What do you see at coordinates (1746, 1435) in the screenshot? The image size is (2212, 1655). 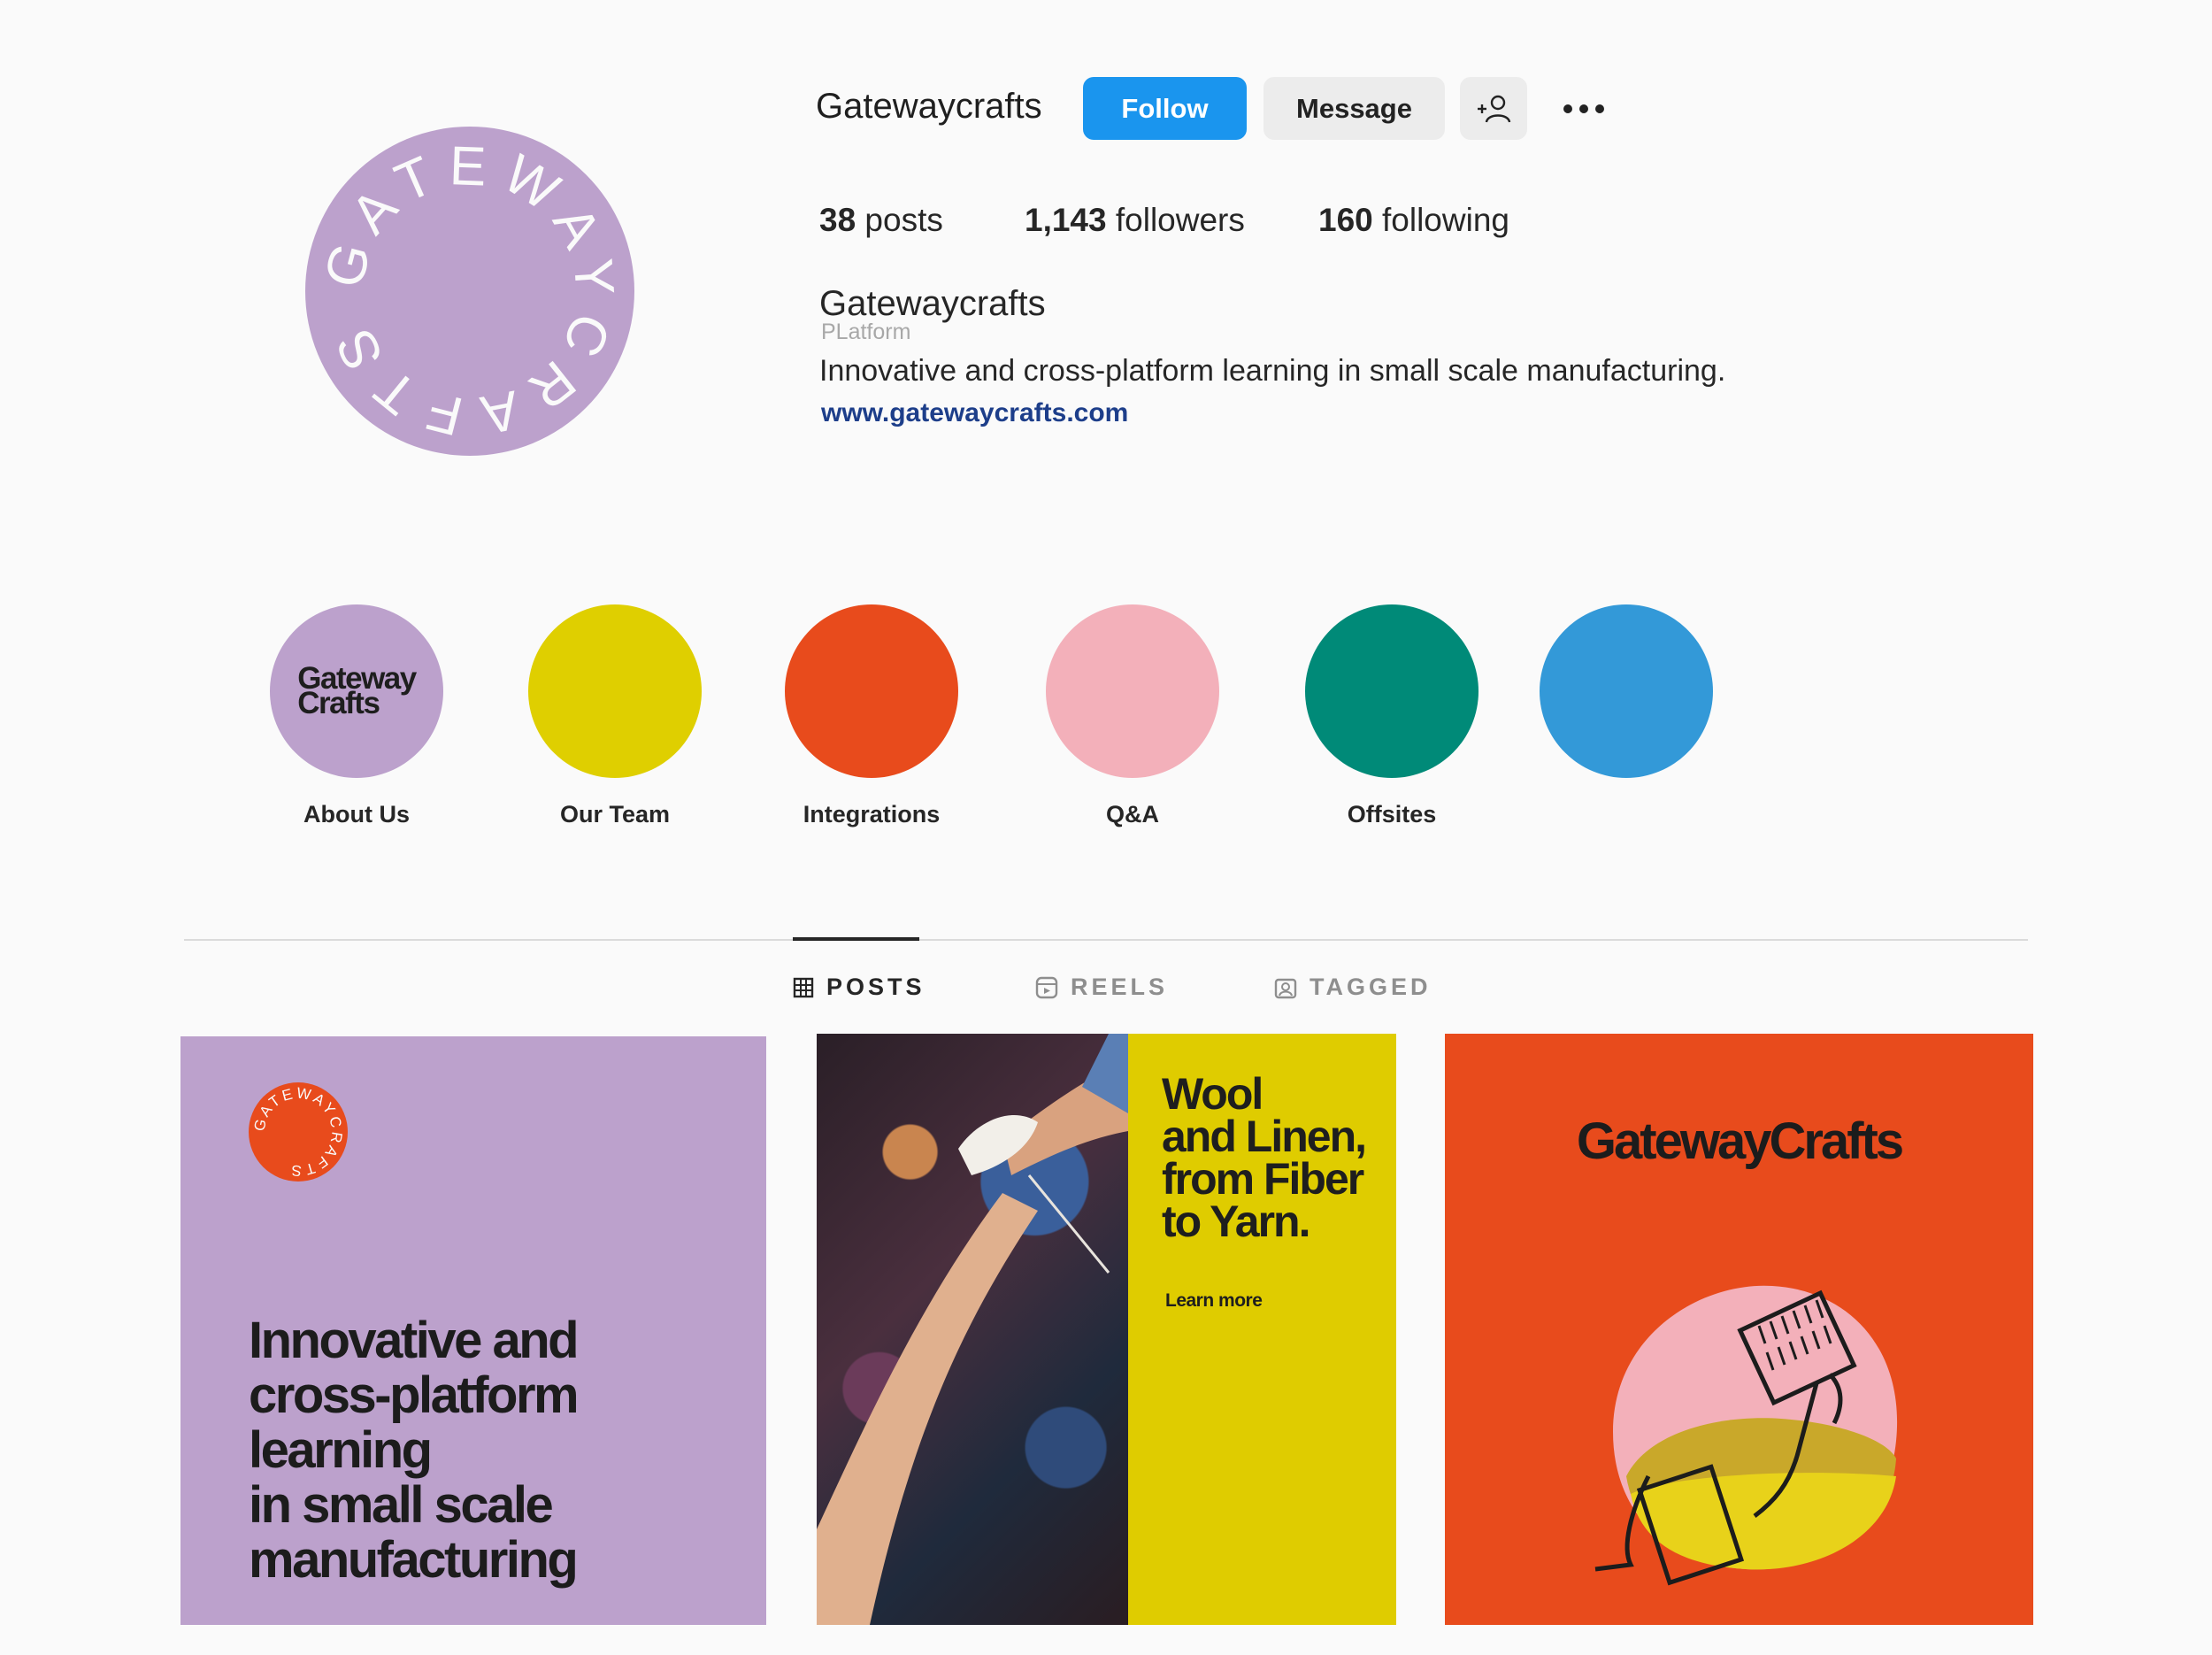 I see `crafts-illustration` at bounding box center [1746, 1435].